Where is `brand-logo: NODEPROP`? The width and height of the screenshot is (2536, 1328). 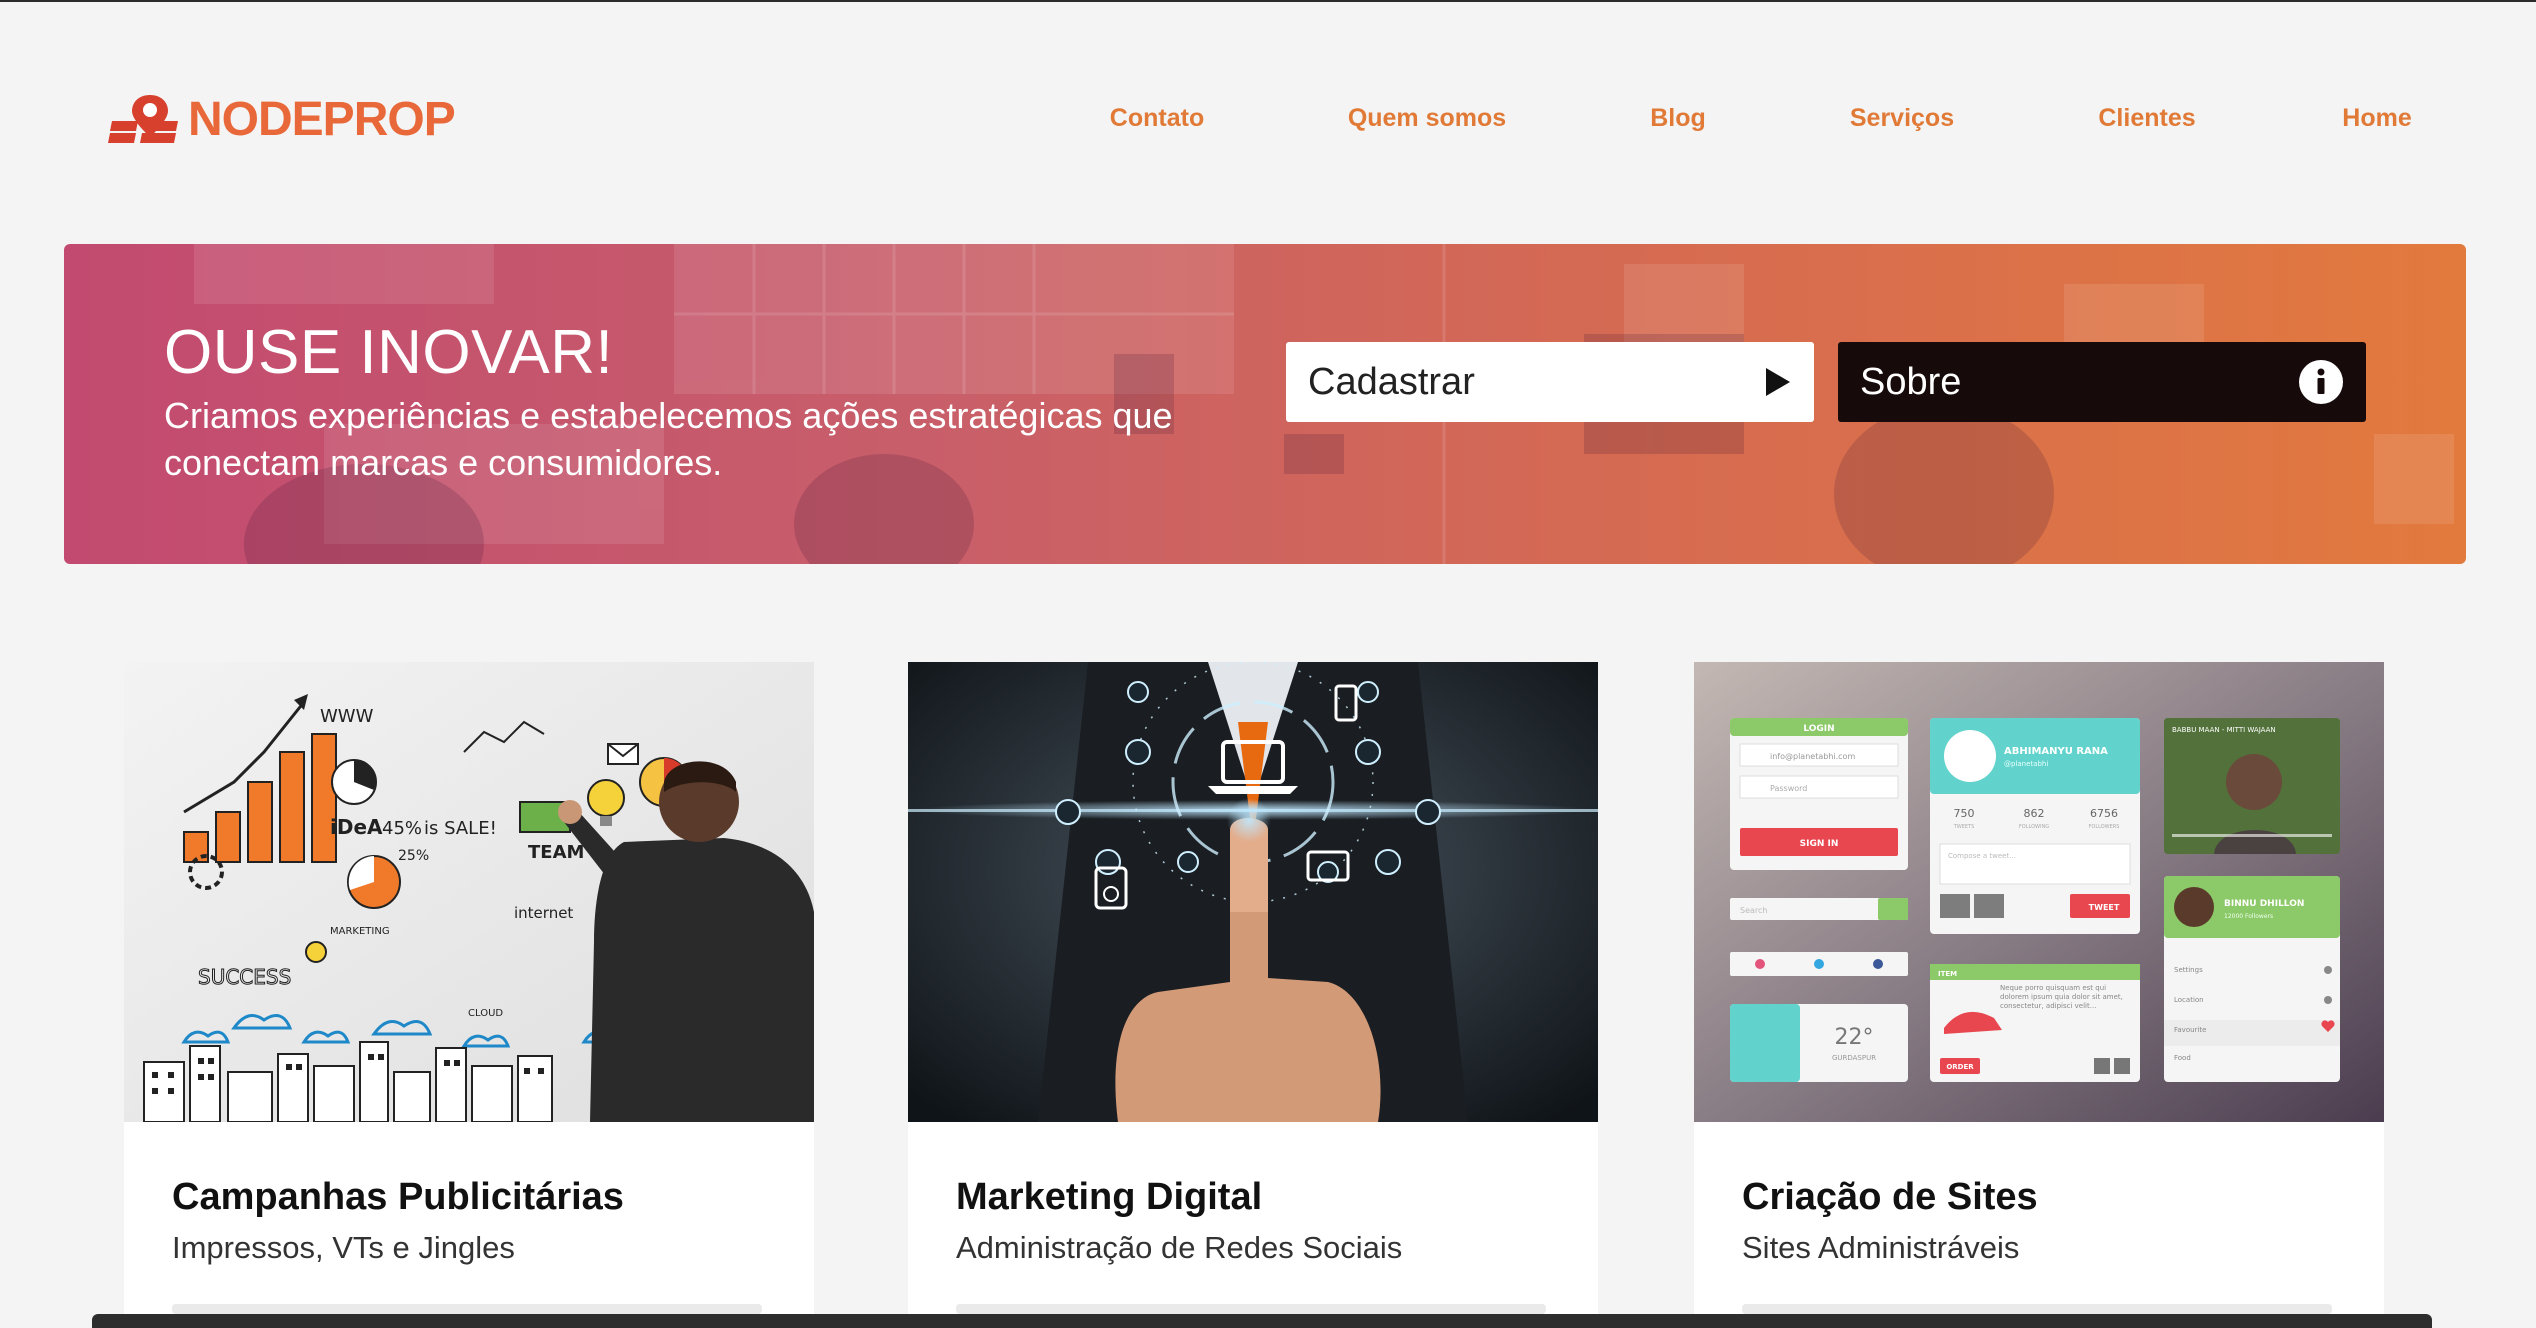
brand-logo: NODEPROP is located at coordinates (282, 120).